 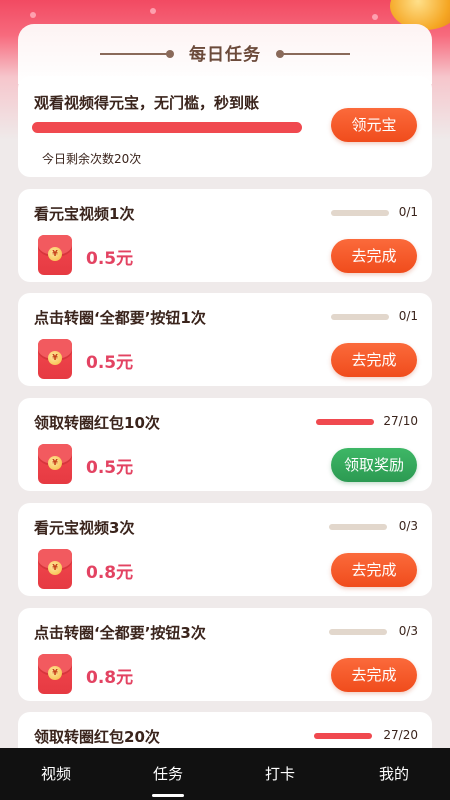 I want to click on task-title: 领取转圈红包20次, so click(x=97, y=737).